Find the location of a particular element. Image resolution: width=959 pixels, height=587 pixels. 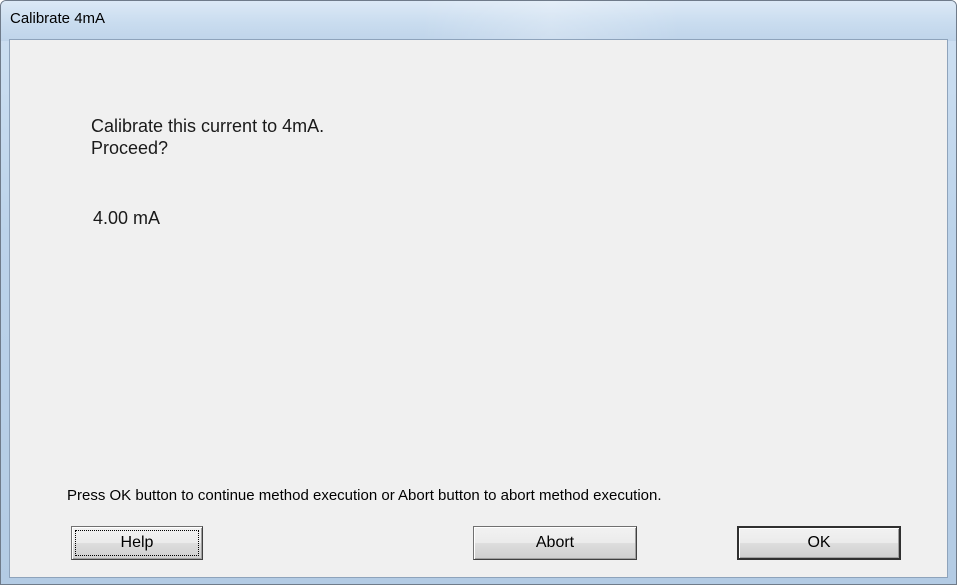

title-bar: Calibrate 4mA is located at coordinates (478, 21).